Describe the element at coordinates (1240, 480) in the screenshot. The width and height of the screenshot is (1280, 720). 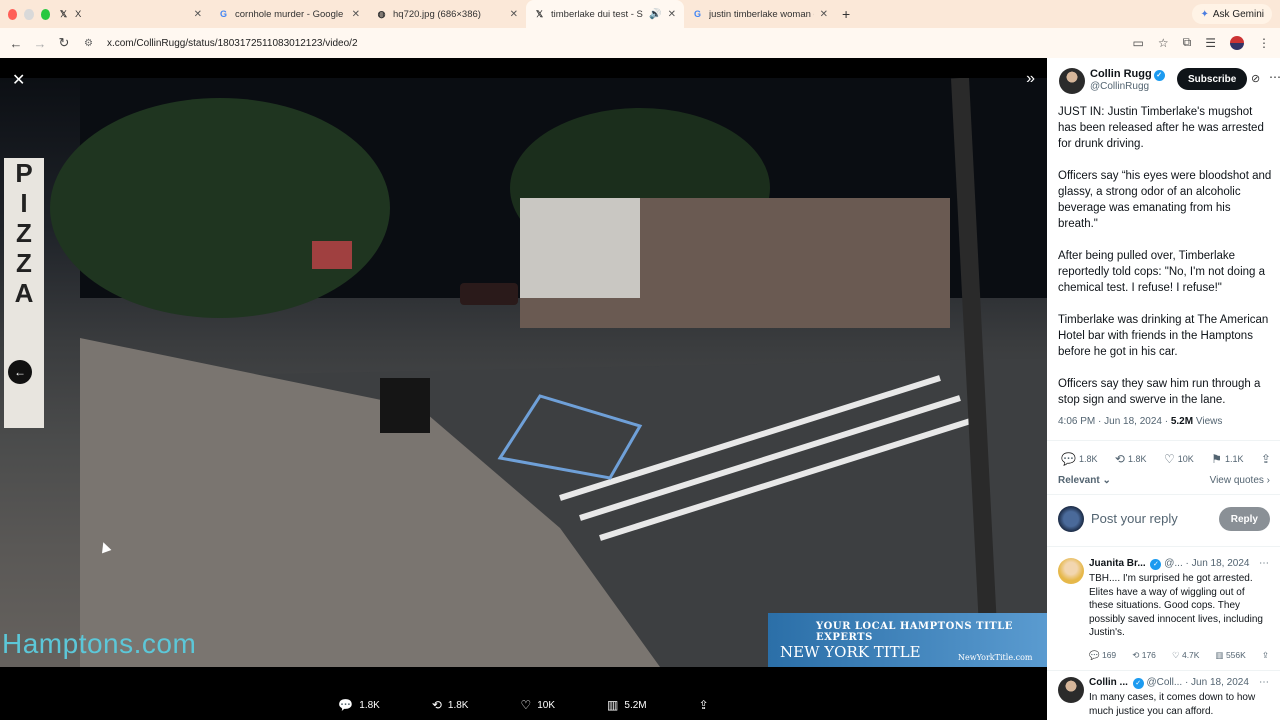
I see `view-quotes-link: View quotes ›` at that location.